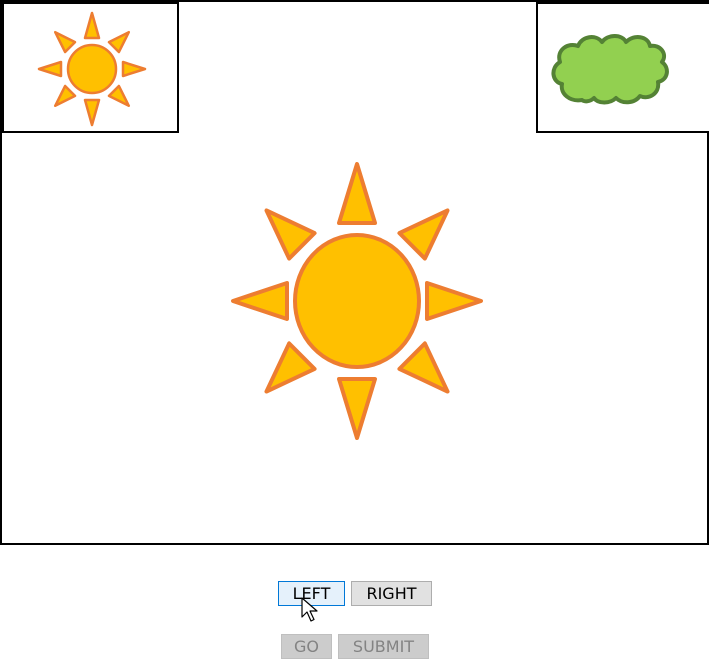 The height and width of the screenshot is (660, 709). Describe the element at coordinates (610, 69) in the screenshot. I see `cloud-icon` at that location.